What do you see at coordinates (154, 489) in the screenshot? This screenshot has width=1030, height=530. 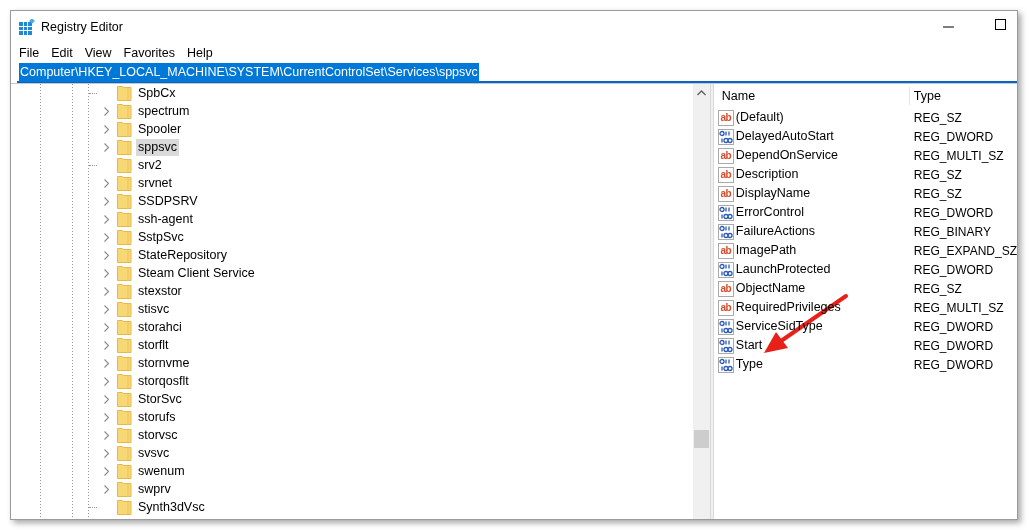 I see `tree-item: swprv` at bounding box center [154, 489].